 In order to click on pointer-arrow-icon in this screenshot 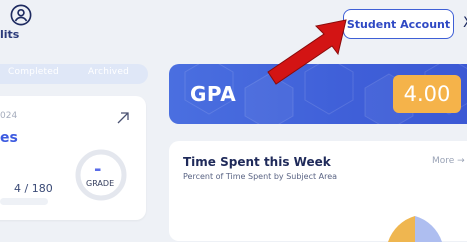, I will do `click(307, 52)`.